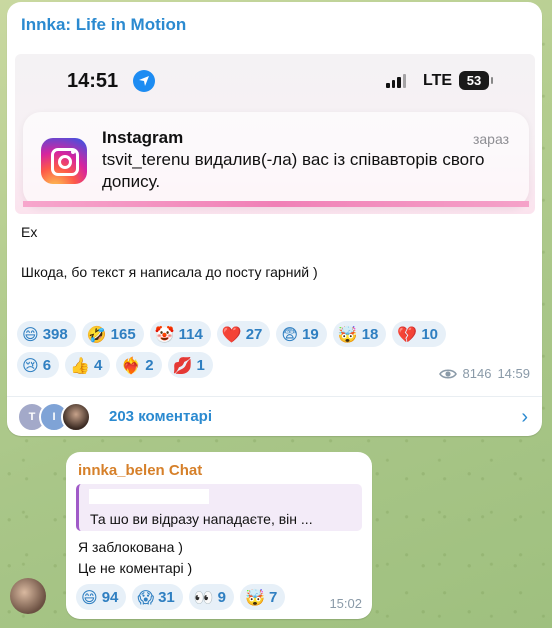 This screenshot has width=552, height=628. I want to click on reaction-chip: 😄 398, so click(46, 334).